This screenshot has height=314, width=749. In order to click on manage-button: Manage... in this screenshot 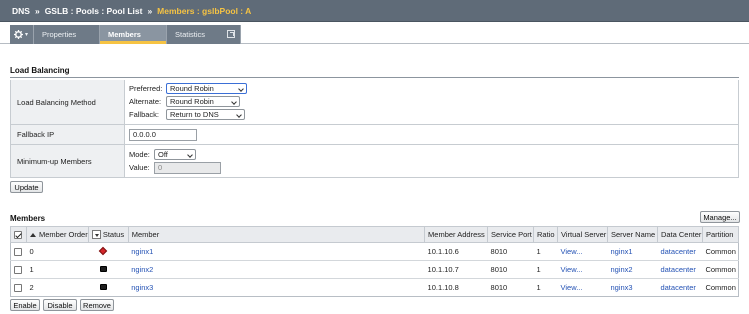, I will do `click(720, 217)`.